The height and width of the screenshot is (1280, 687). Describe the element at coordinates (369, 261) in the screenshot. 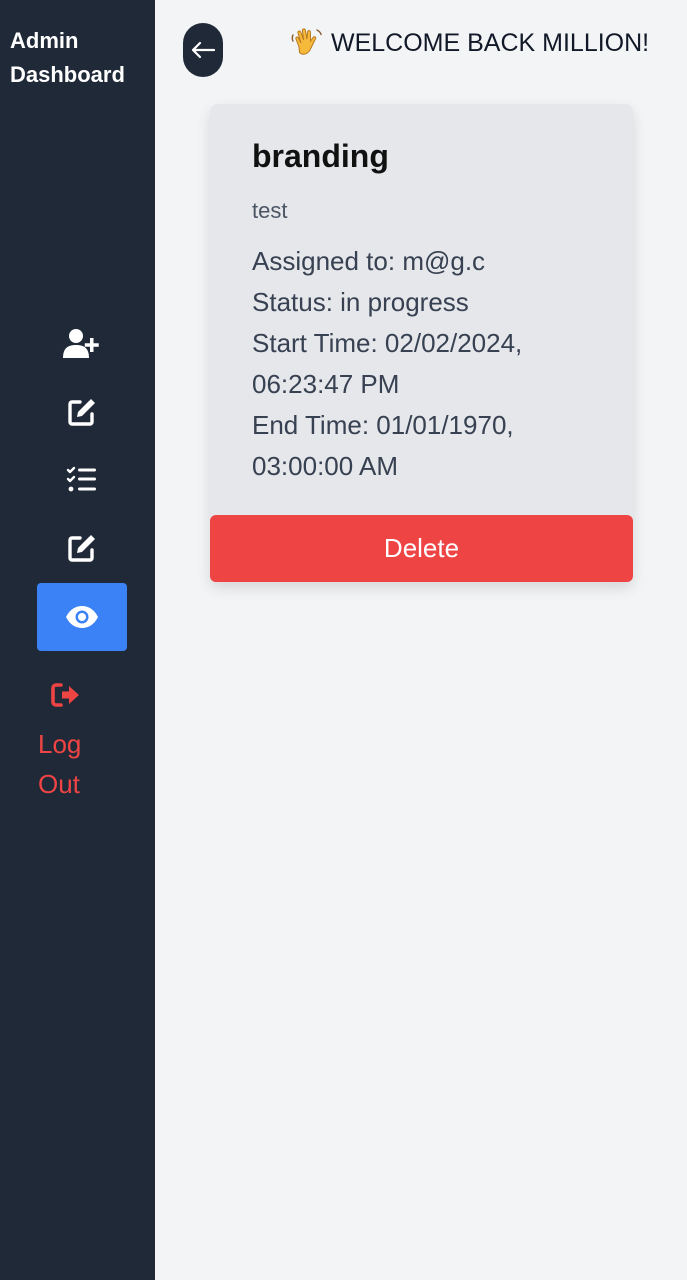

I see `task-assigned-to: Assigned to: m@g.c` at that location.